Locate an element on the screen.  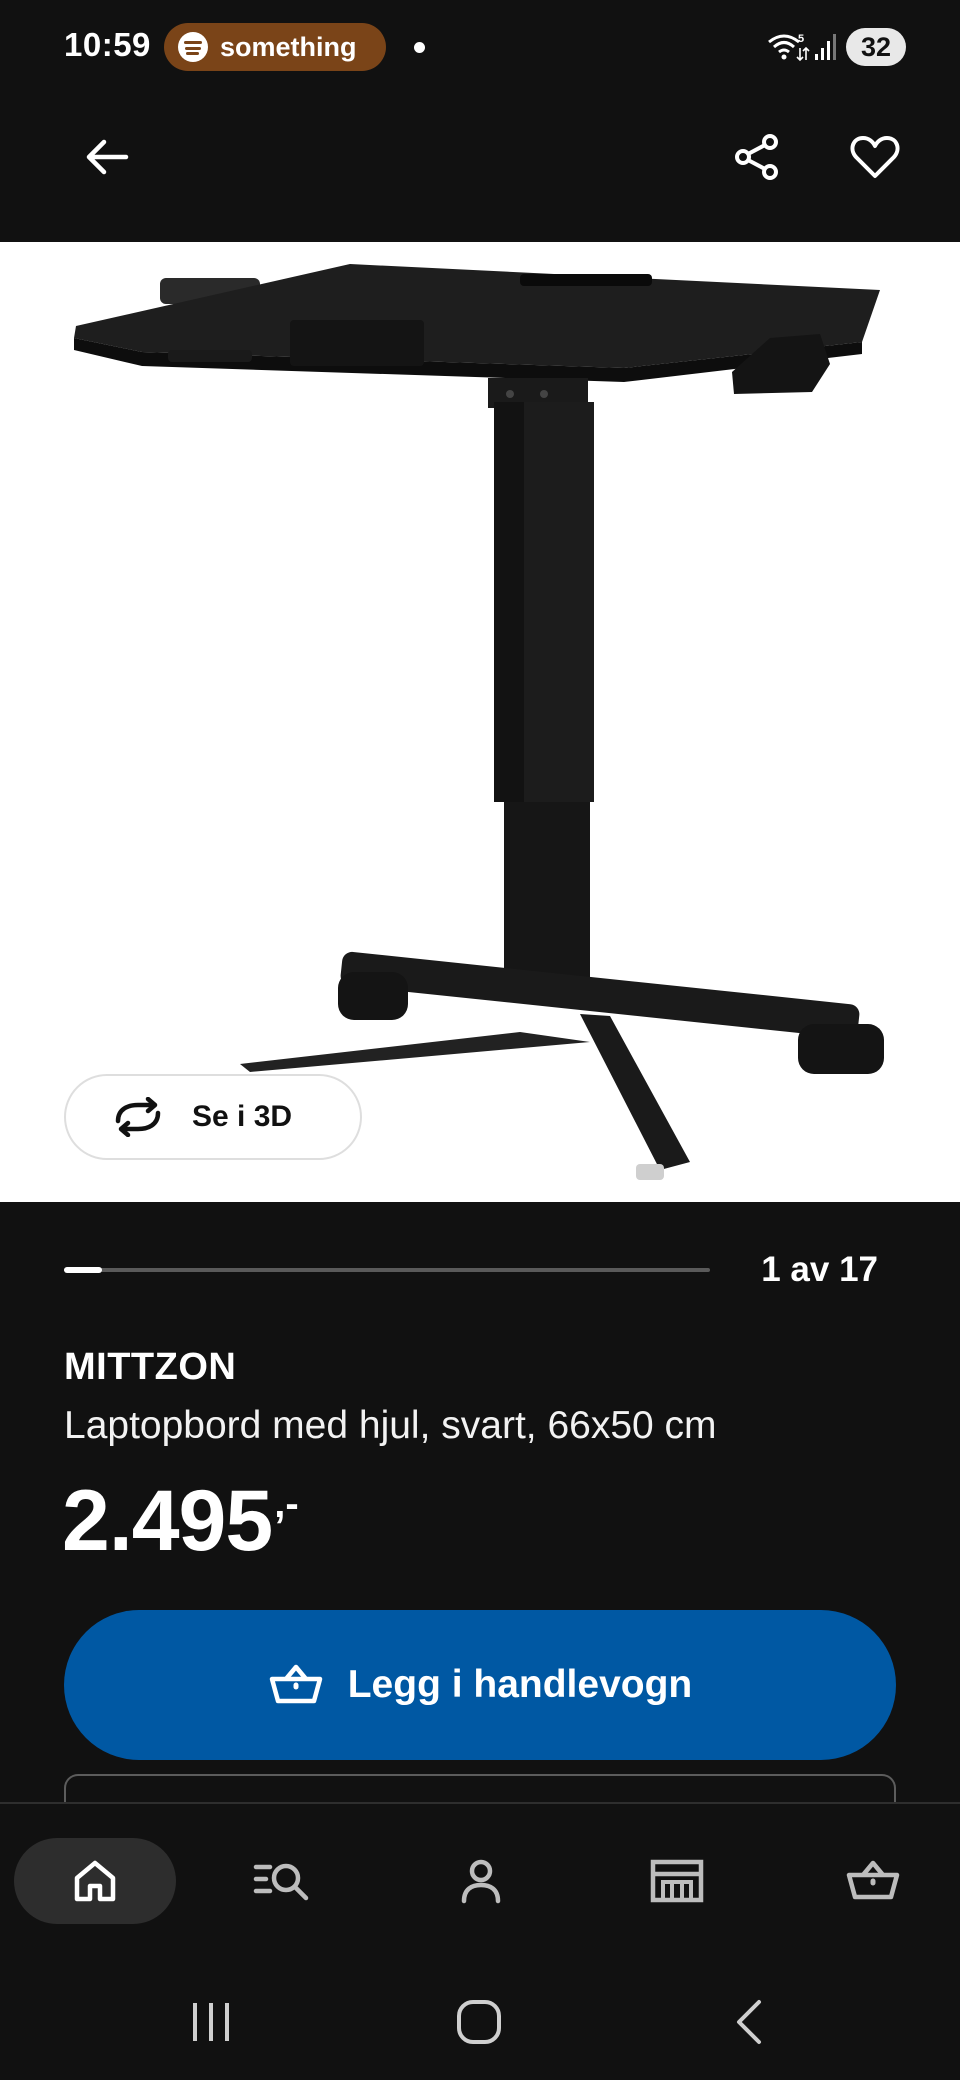
arrow-left-icon is located at coordinates (107, 157).